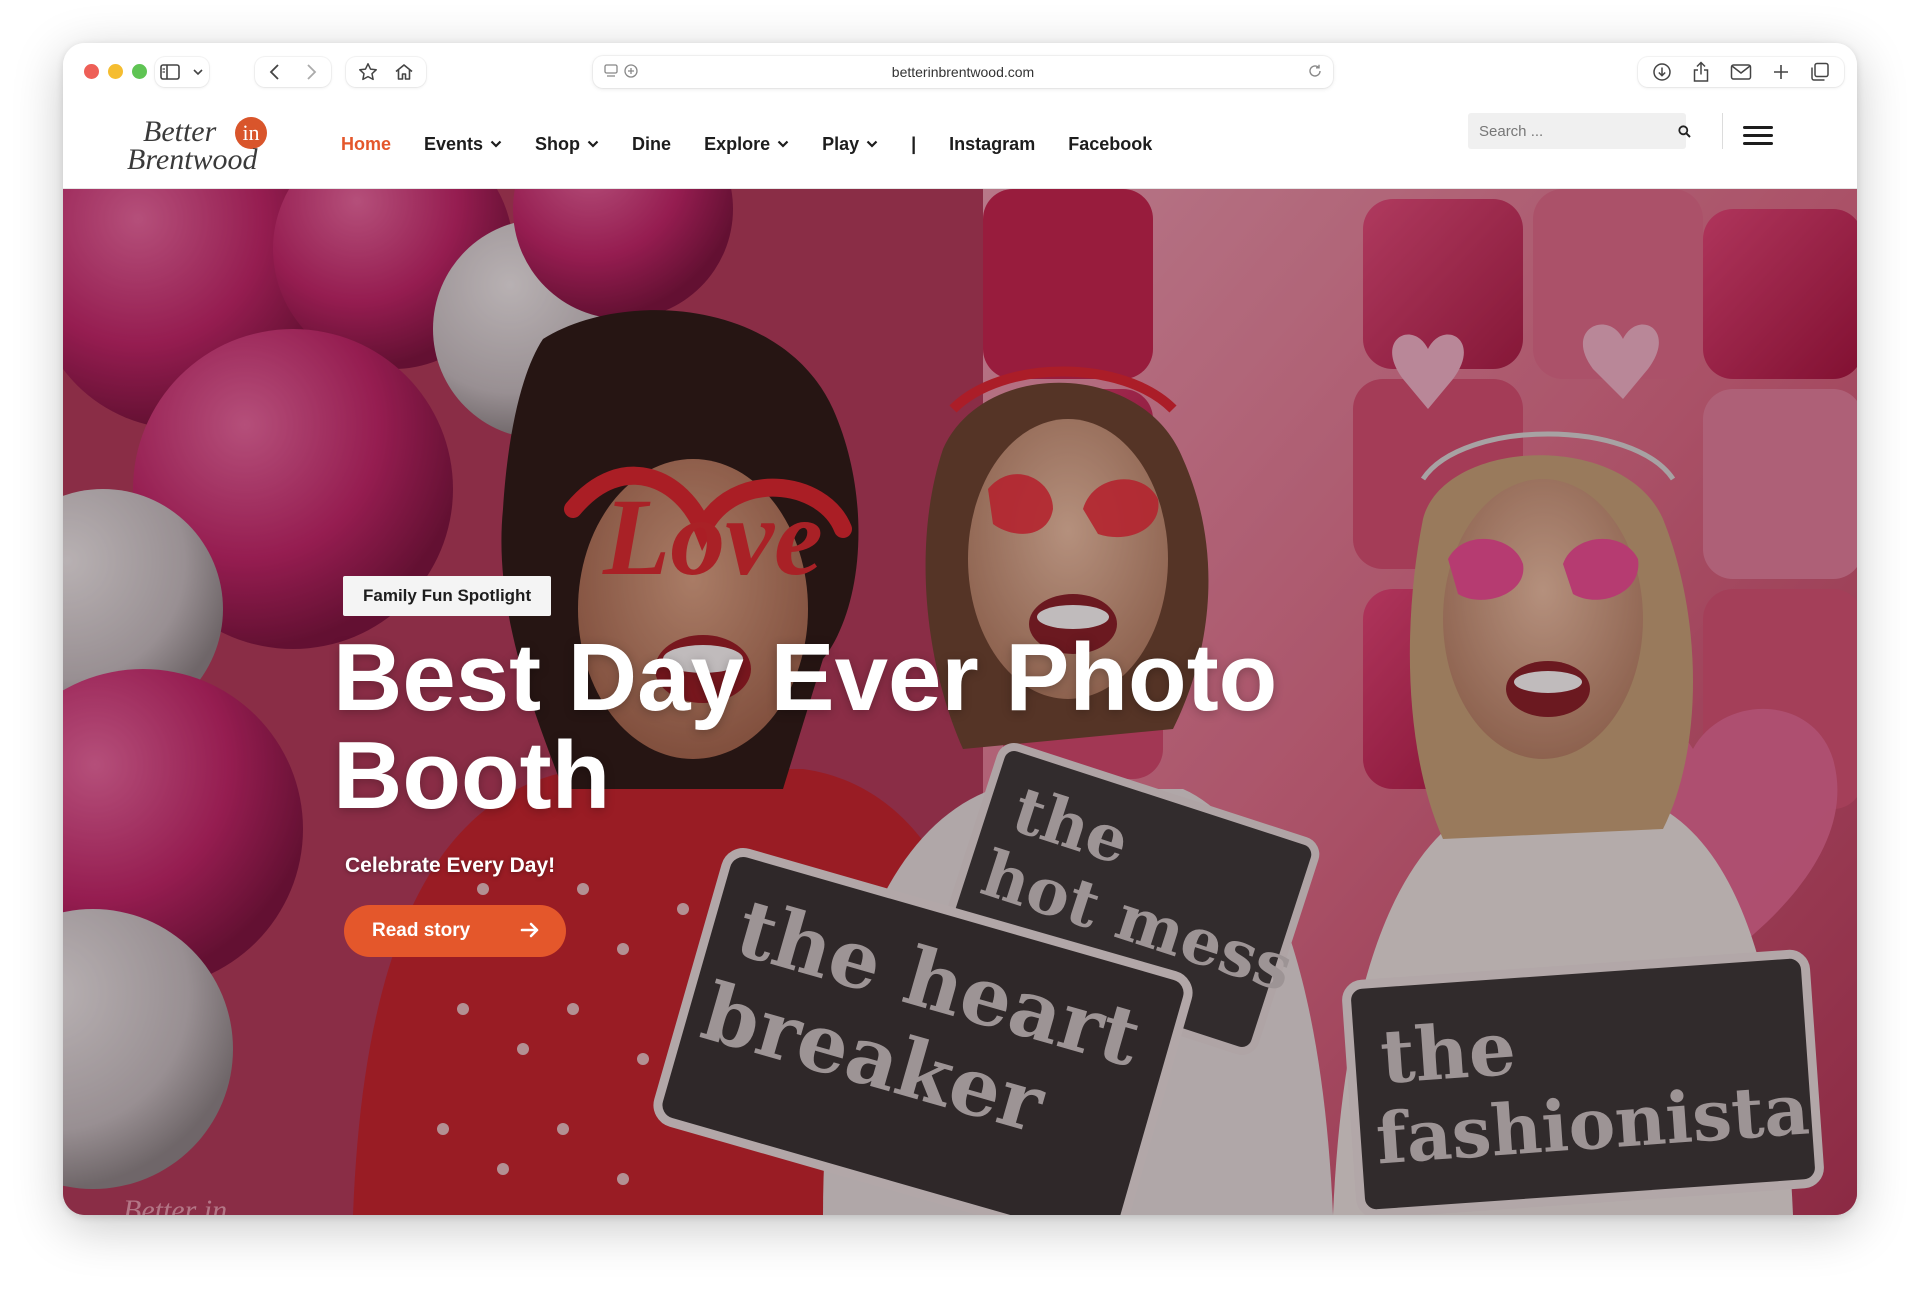 The height and width of the screenshot is (1298, 1920). I want to click on reader-icon, so click(611, 71).